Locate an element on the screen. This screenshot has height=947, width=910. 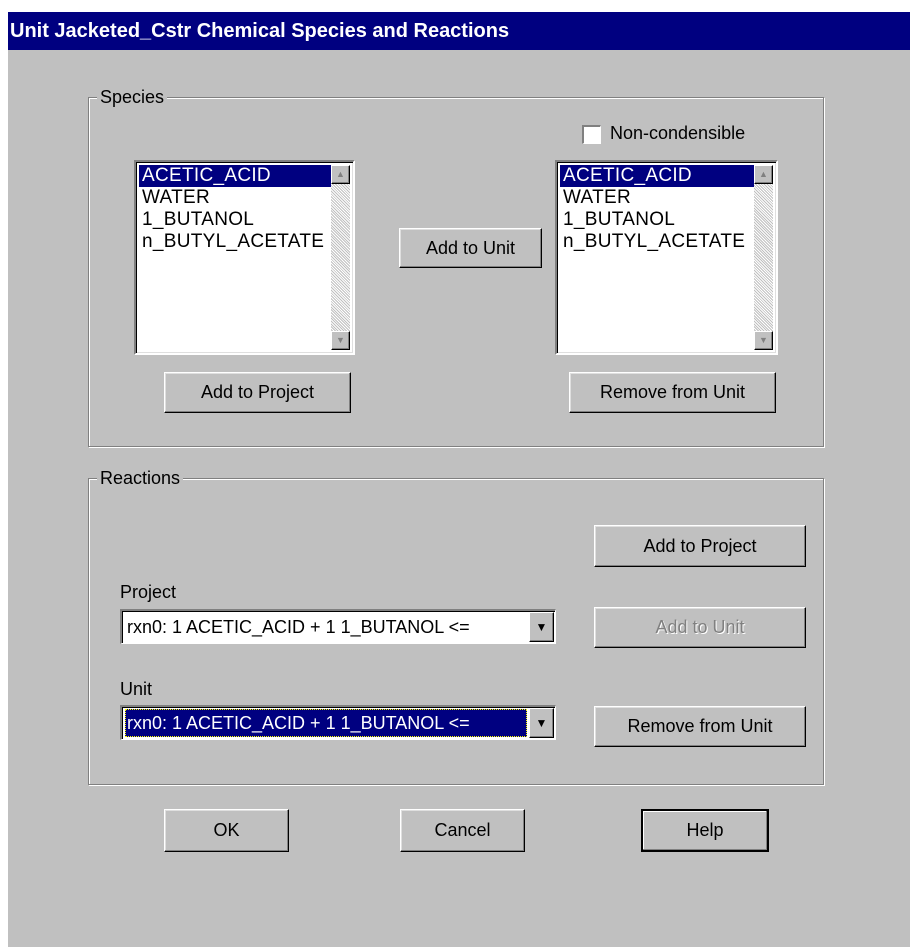
unit-species-scrollbar: ▲ ▼ is located at coordinates (763, 257).